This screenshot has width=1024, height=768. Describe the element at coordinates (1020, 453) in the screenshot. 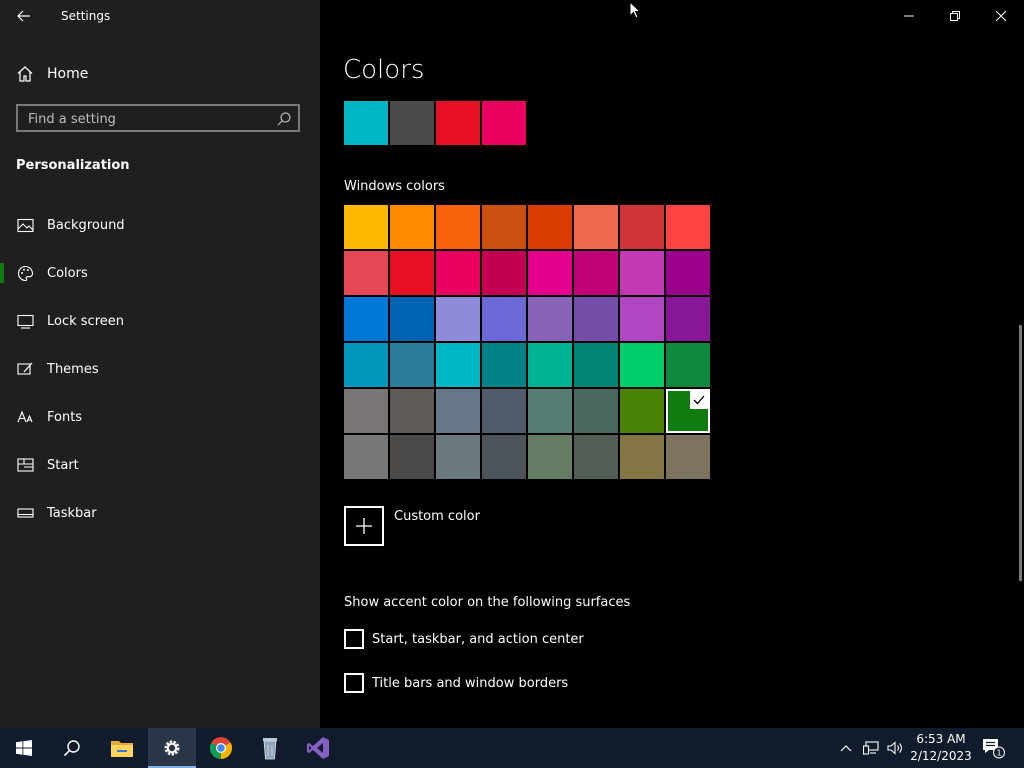

I see `scrollbar` at that location.